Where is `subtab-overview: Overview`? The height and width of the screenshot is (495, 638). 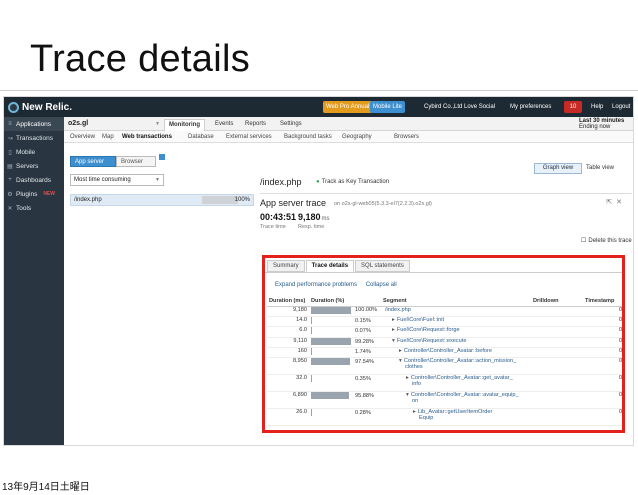 subtab-overview: Overview is located at coordinates (82, 137).